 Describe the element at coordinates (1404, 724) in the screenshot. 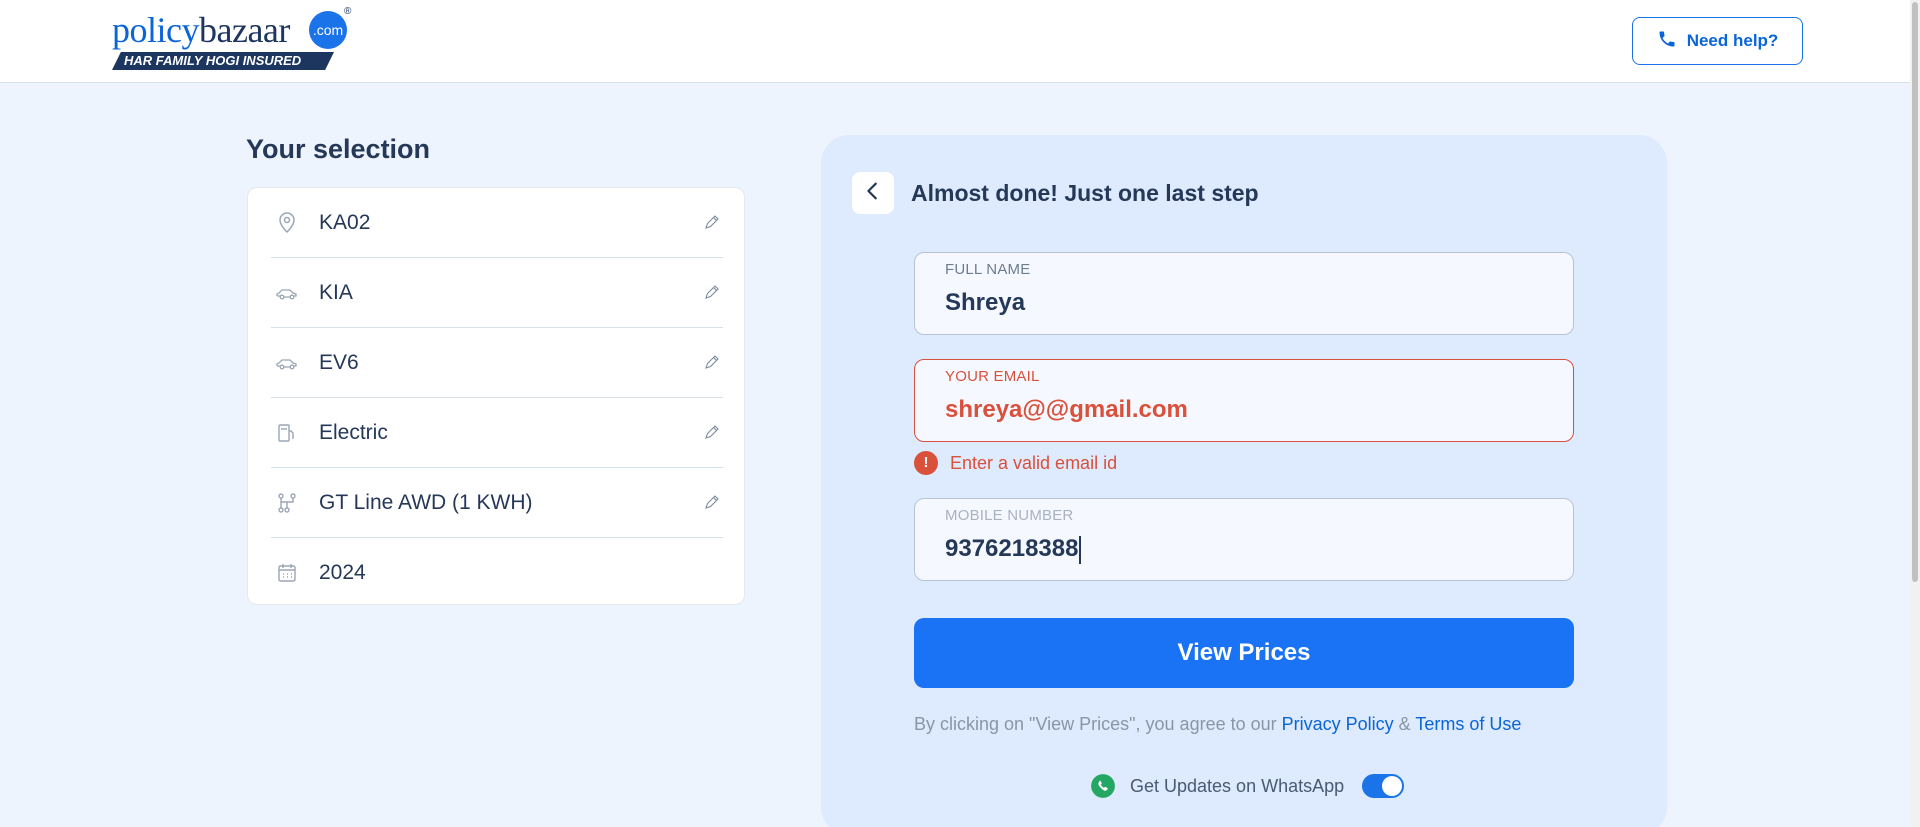

I see `terms-ampersand: &` at that location.